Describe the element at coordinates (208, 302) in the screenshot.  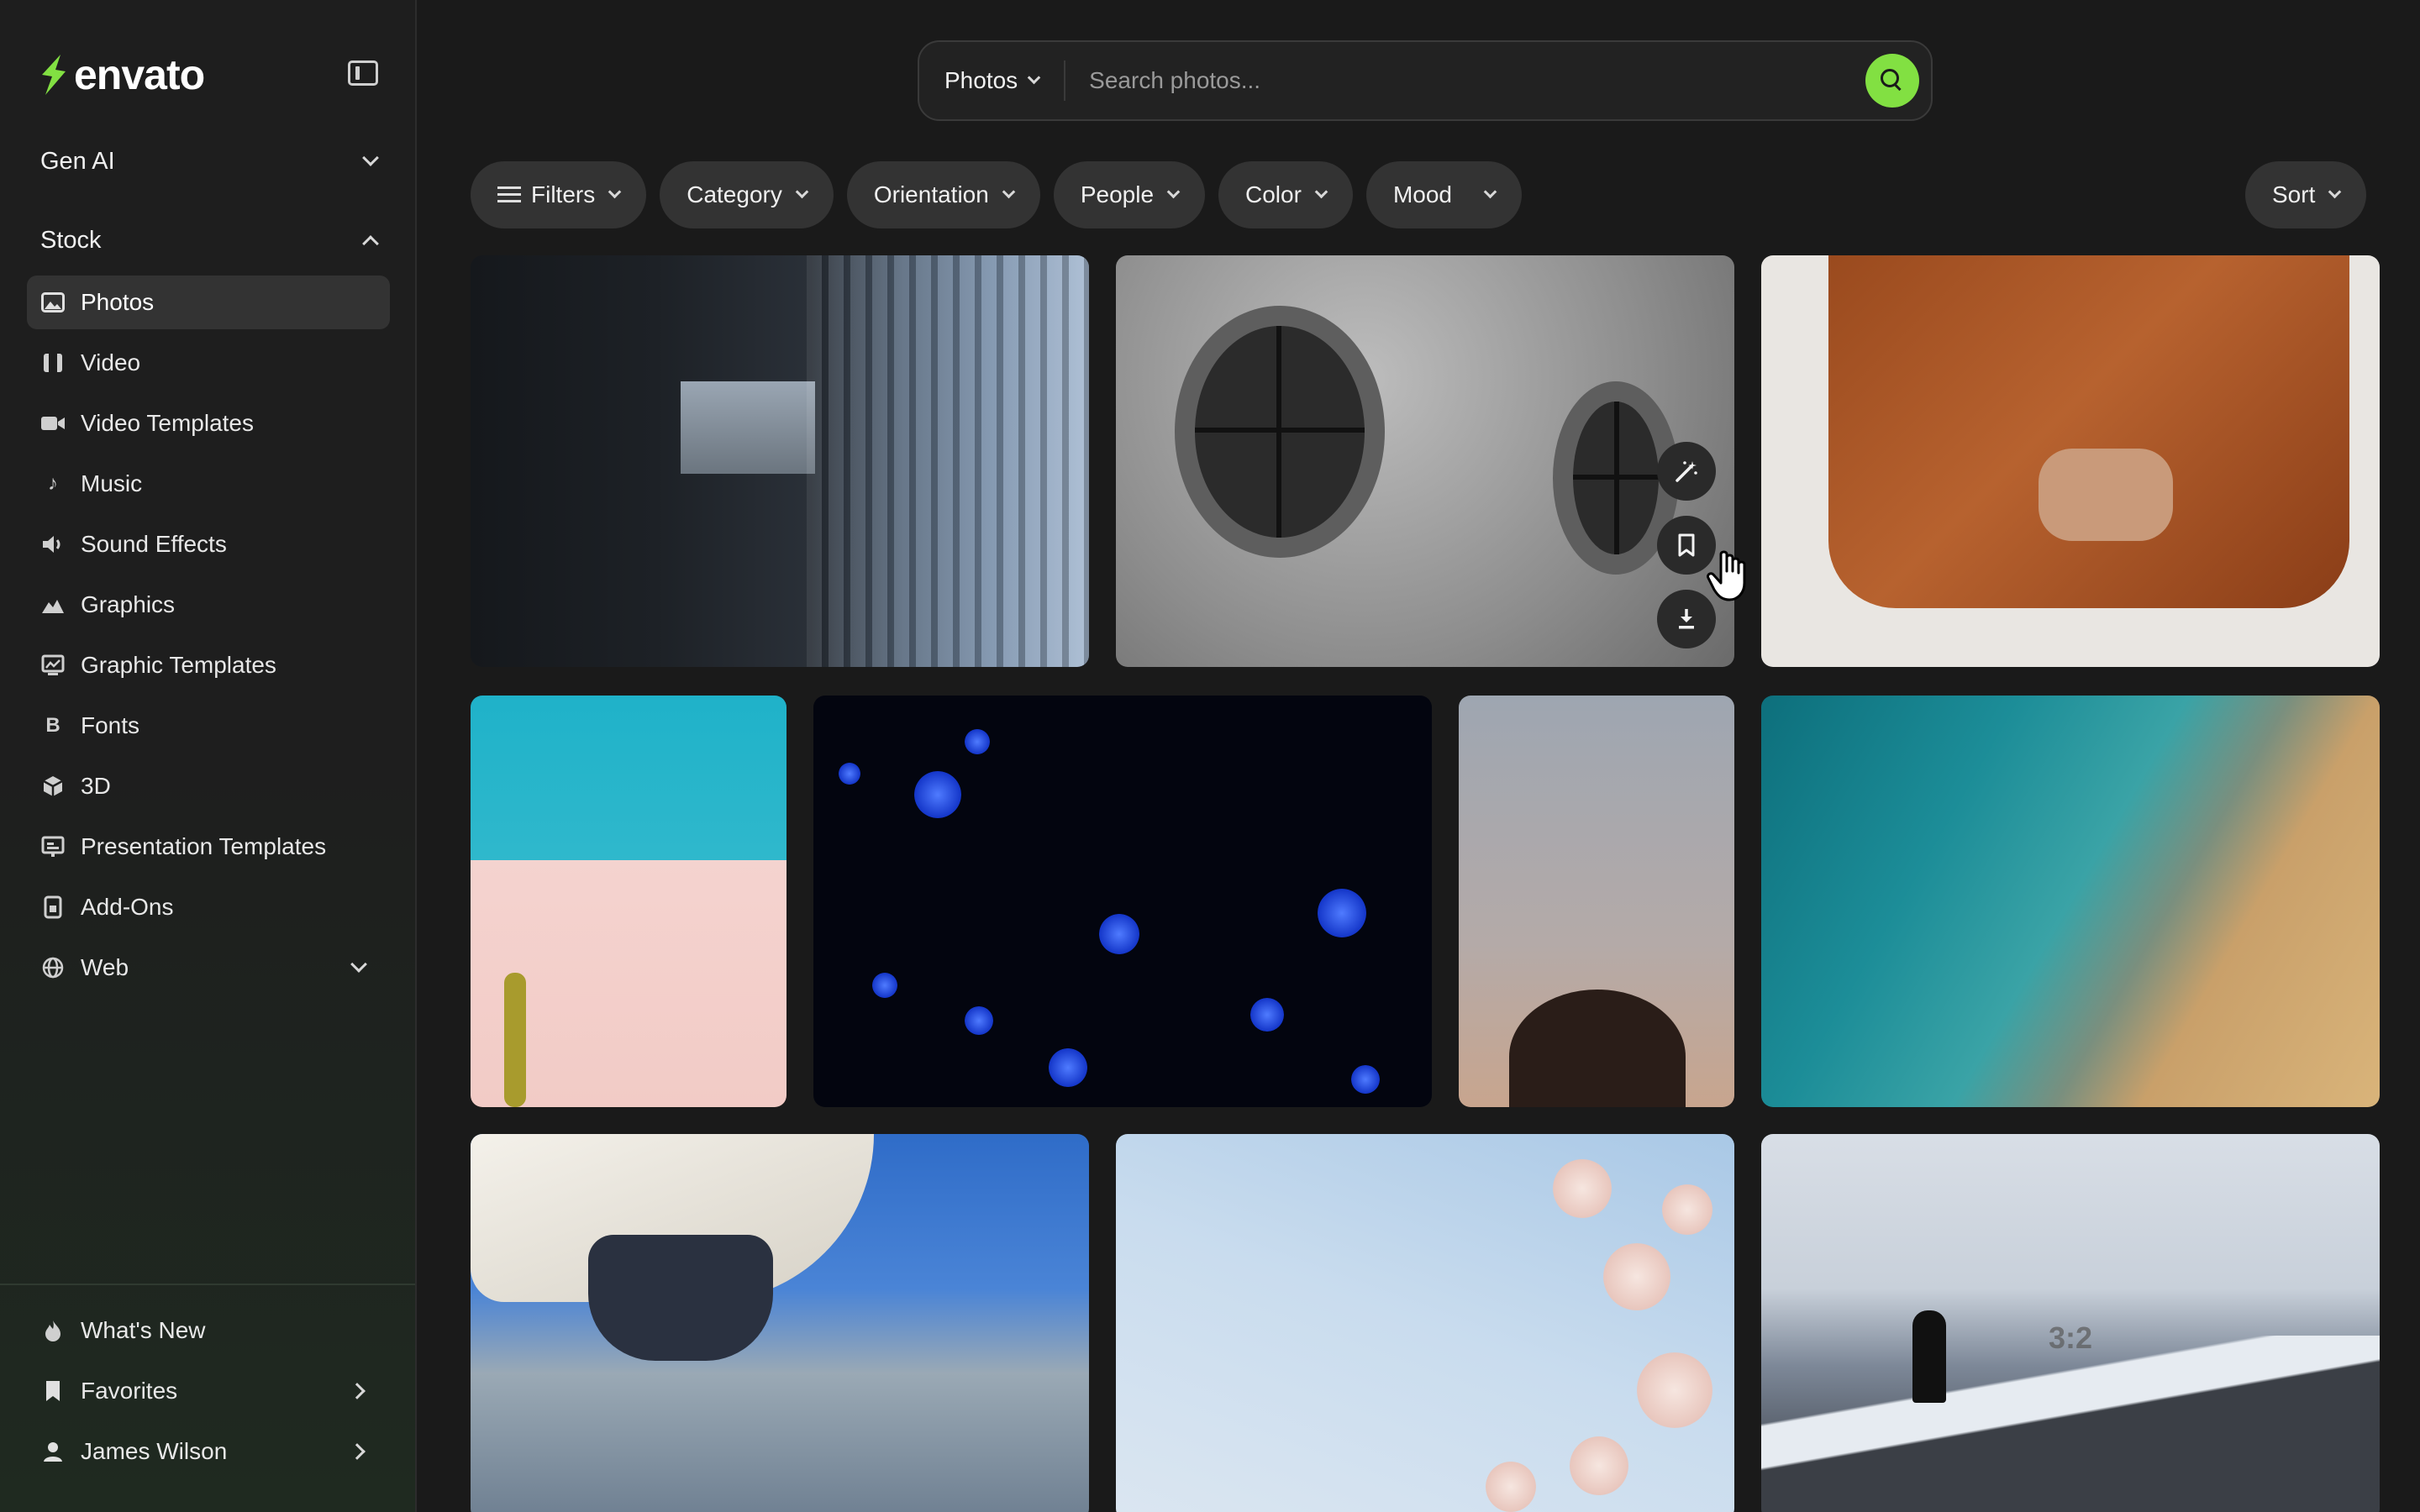
I see `sidebar-item-photos: Photos` at that location.